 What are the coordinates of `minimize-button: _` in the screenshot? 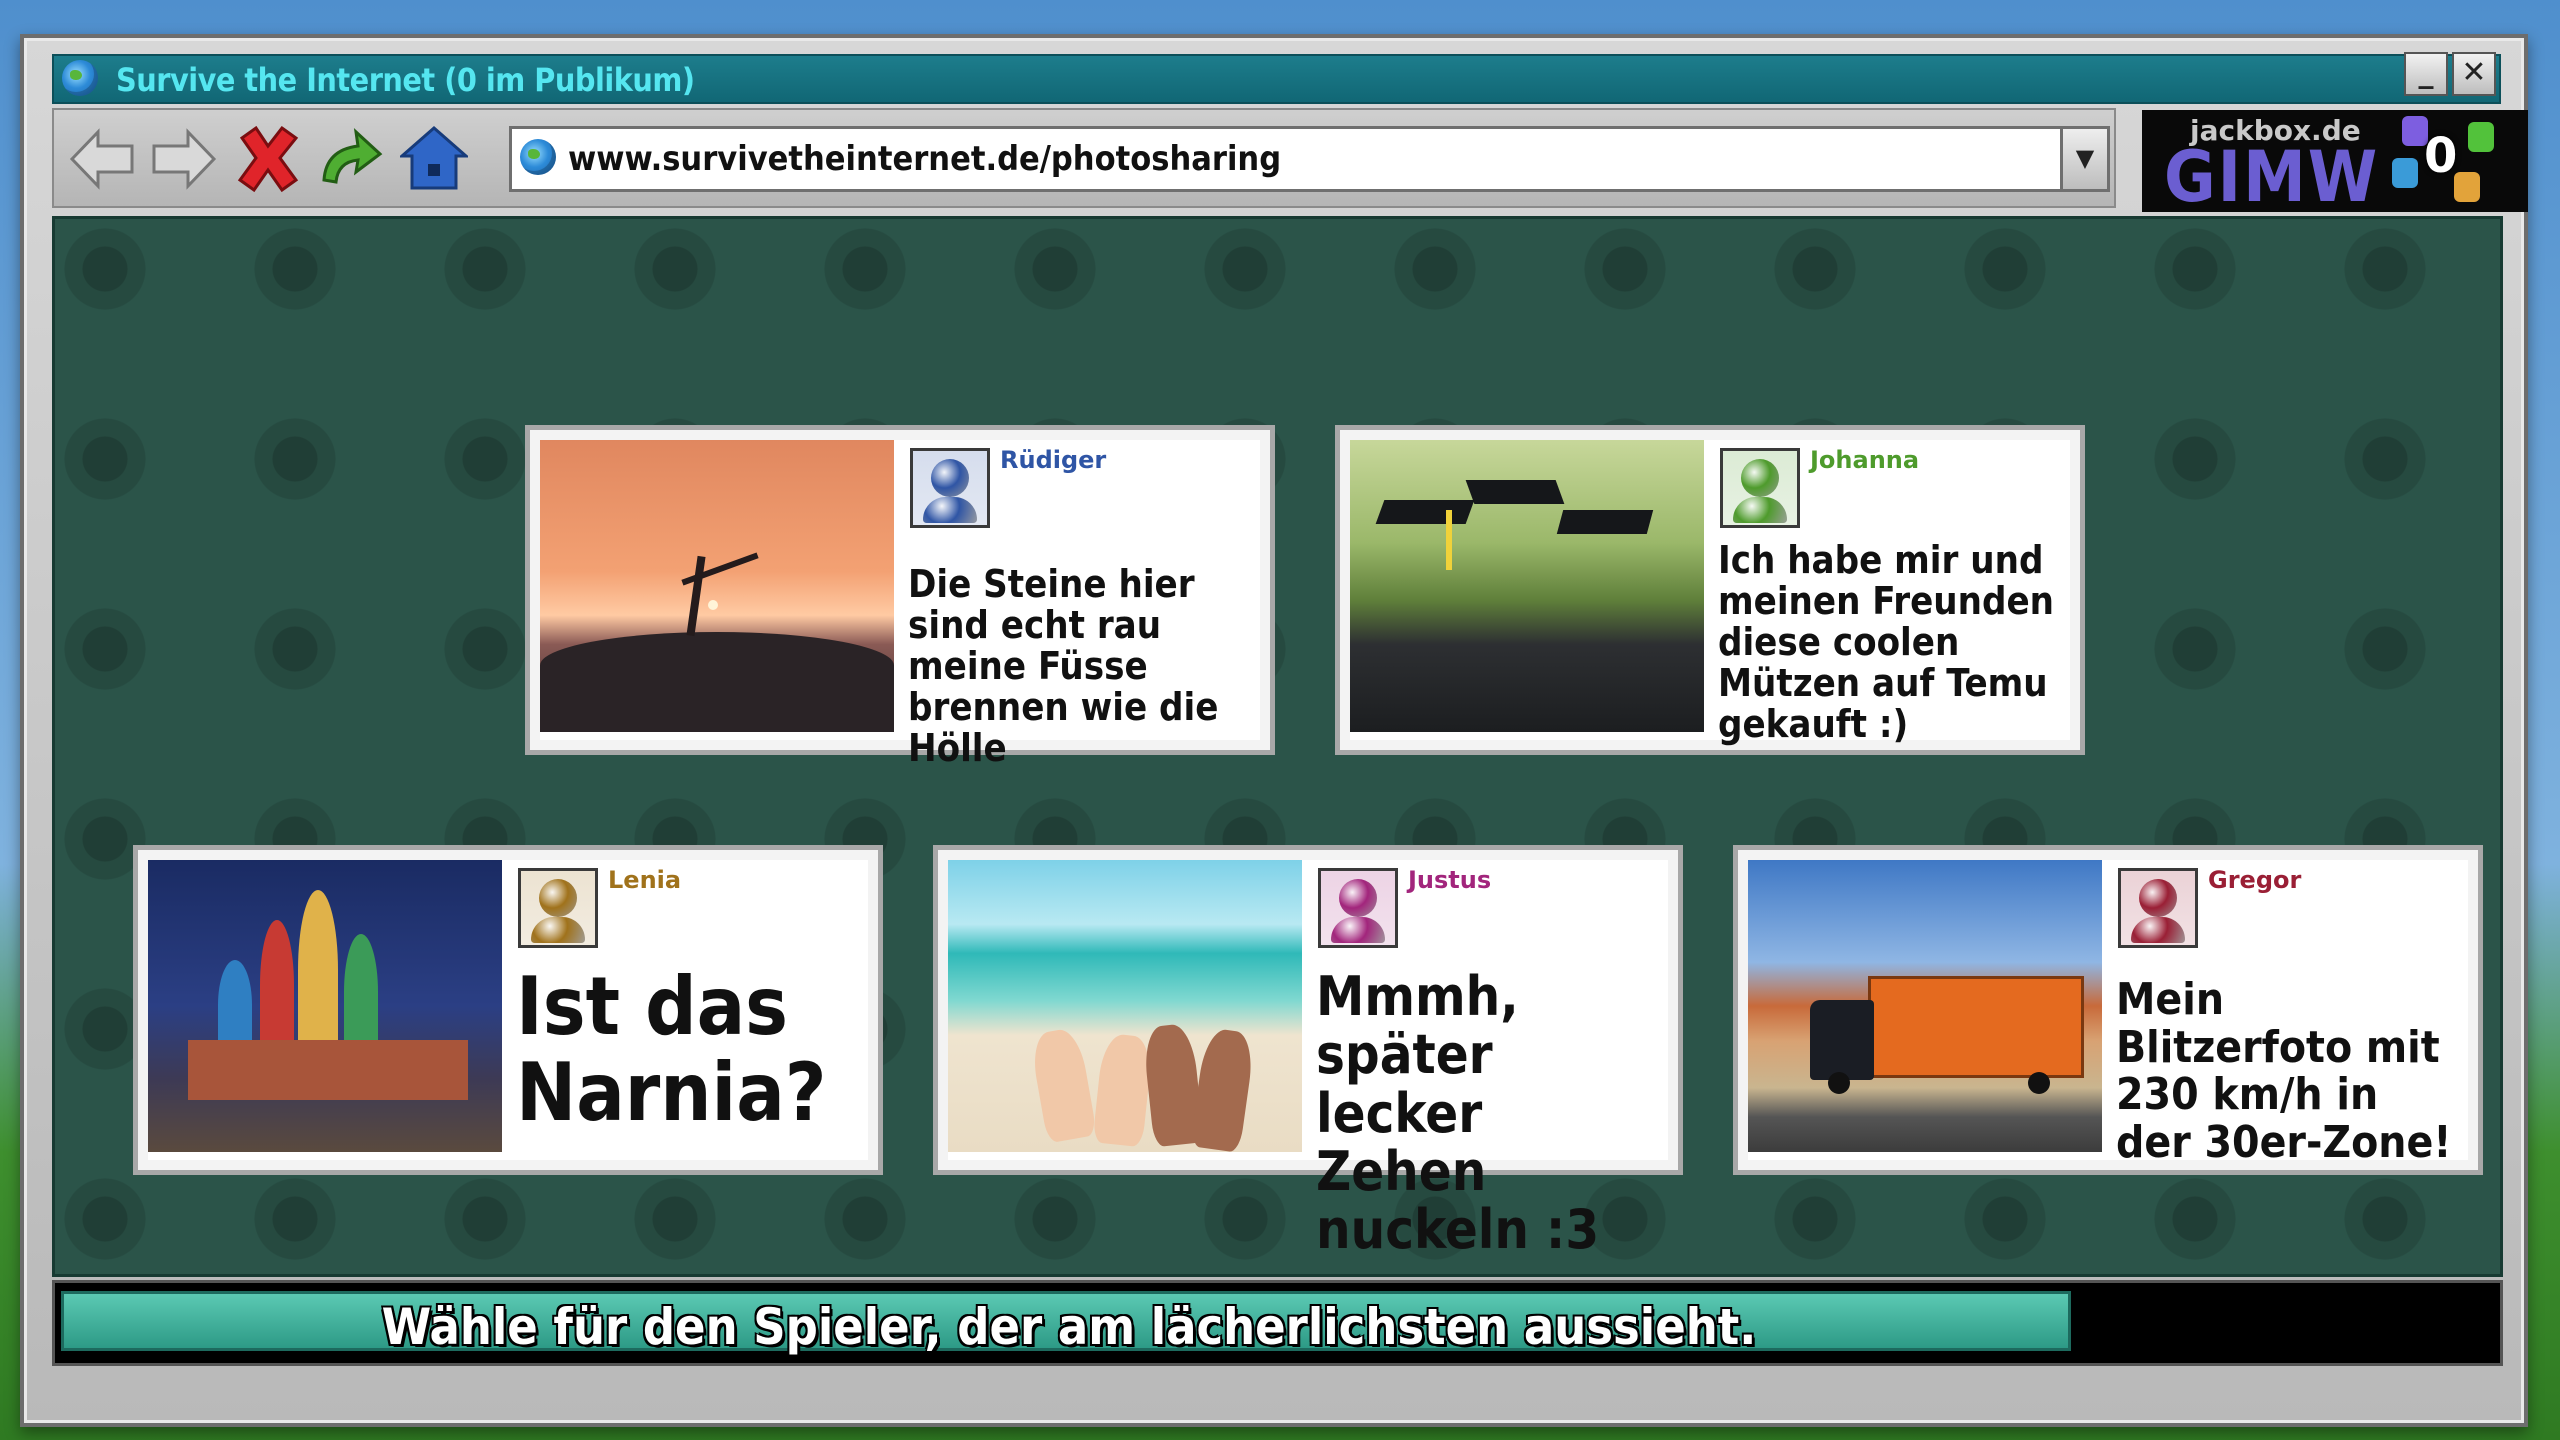 It's located at (2426, 74).